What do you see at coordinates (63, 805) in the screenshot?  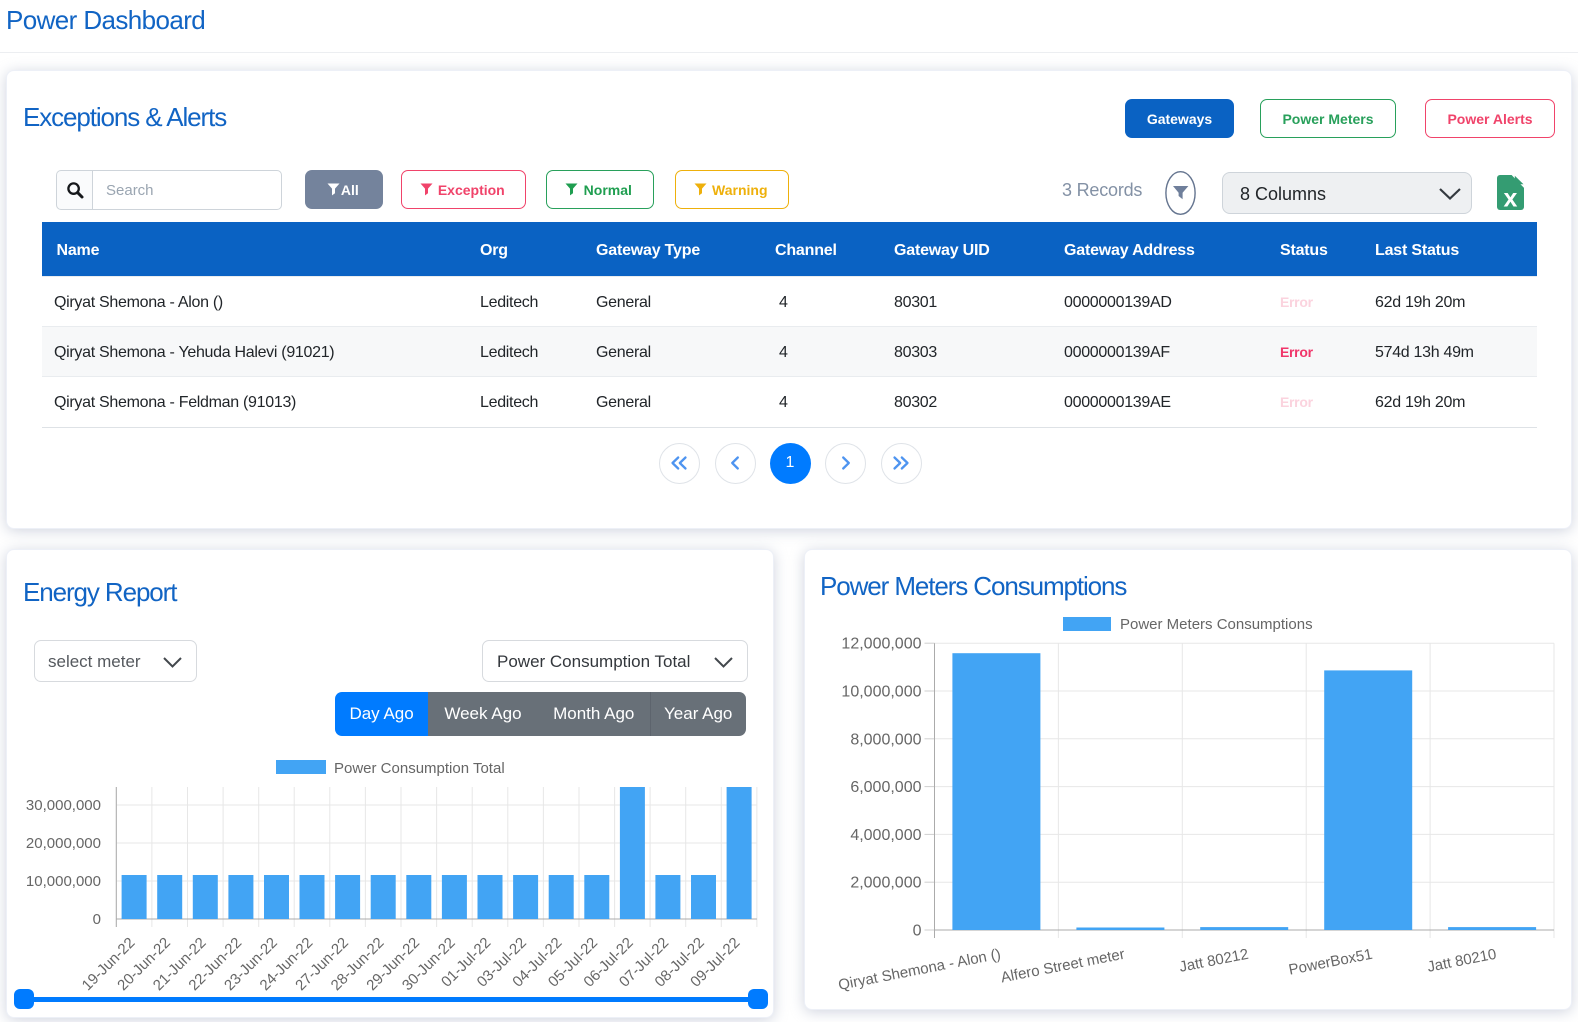 I see `svg-text: 30,000,000` at bounding box center [63, 805].